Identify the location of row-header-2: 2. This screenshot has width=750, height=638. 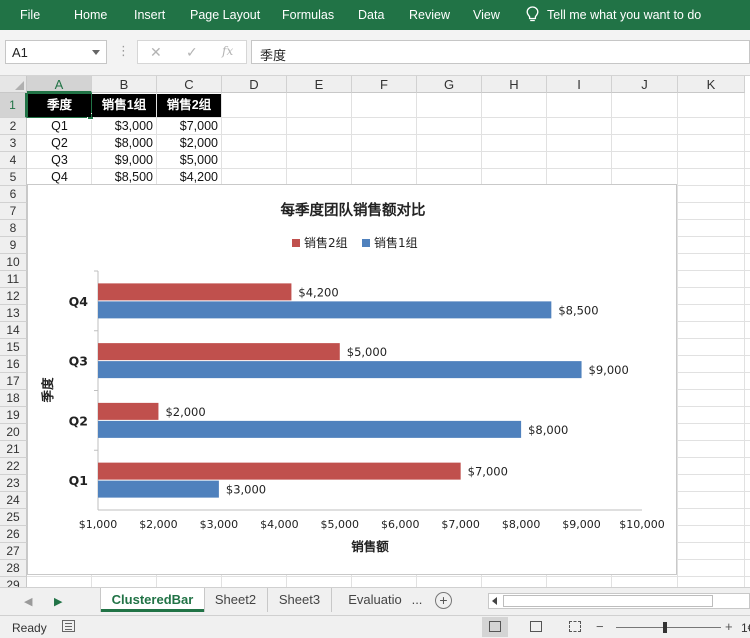
(13, 126).